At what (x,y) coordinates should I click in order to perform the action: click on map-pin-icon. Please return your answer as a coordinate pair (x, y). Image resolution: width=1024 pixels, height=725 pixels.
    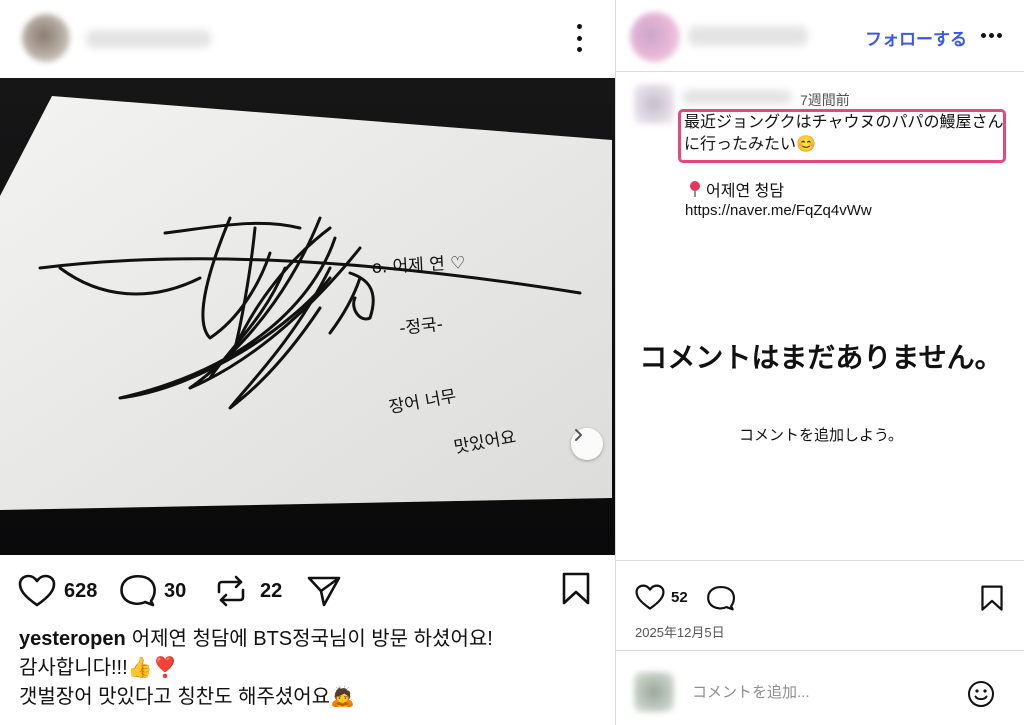
    Looking at the image, I should click on (695, 189).